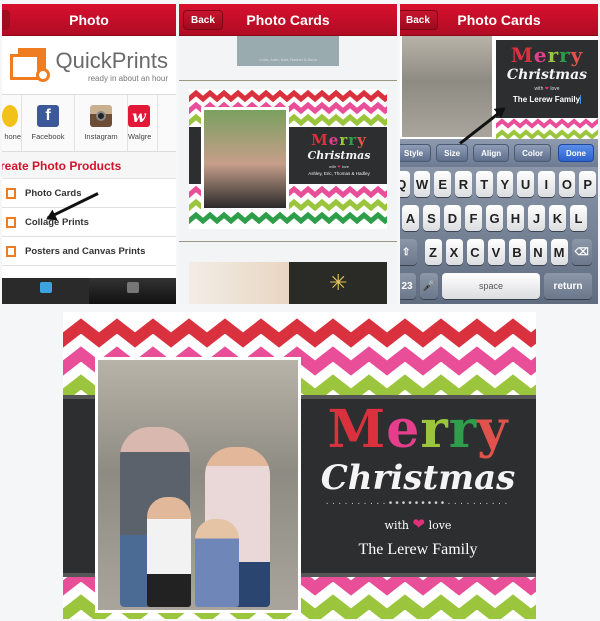 The image size is (600, 621). I want to click on nav-title: Photo Cards, so click(499, 19).